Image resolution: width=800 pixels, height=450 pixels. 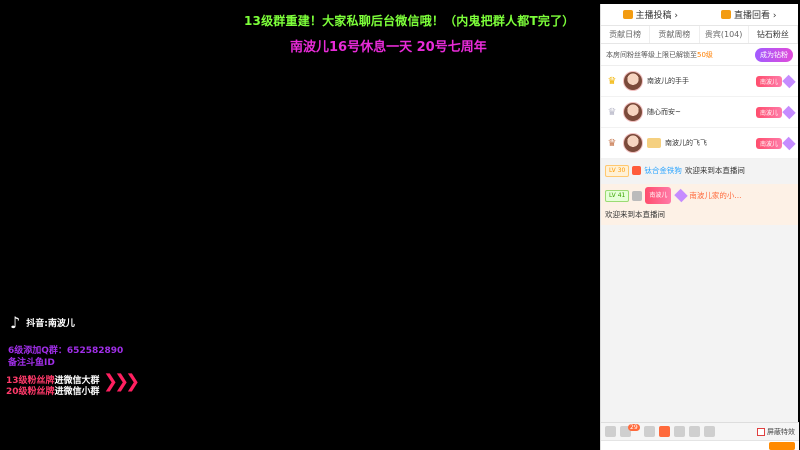 I want to click on send-button, so click(x=782, y=446).